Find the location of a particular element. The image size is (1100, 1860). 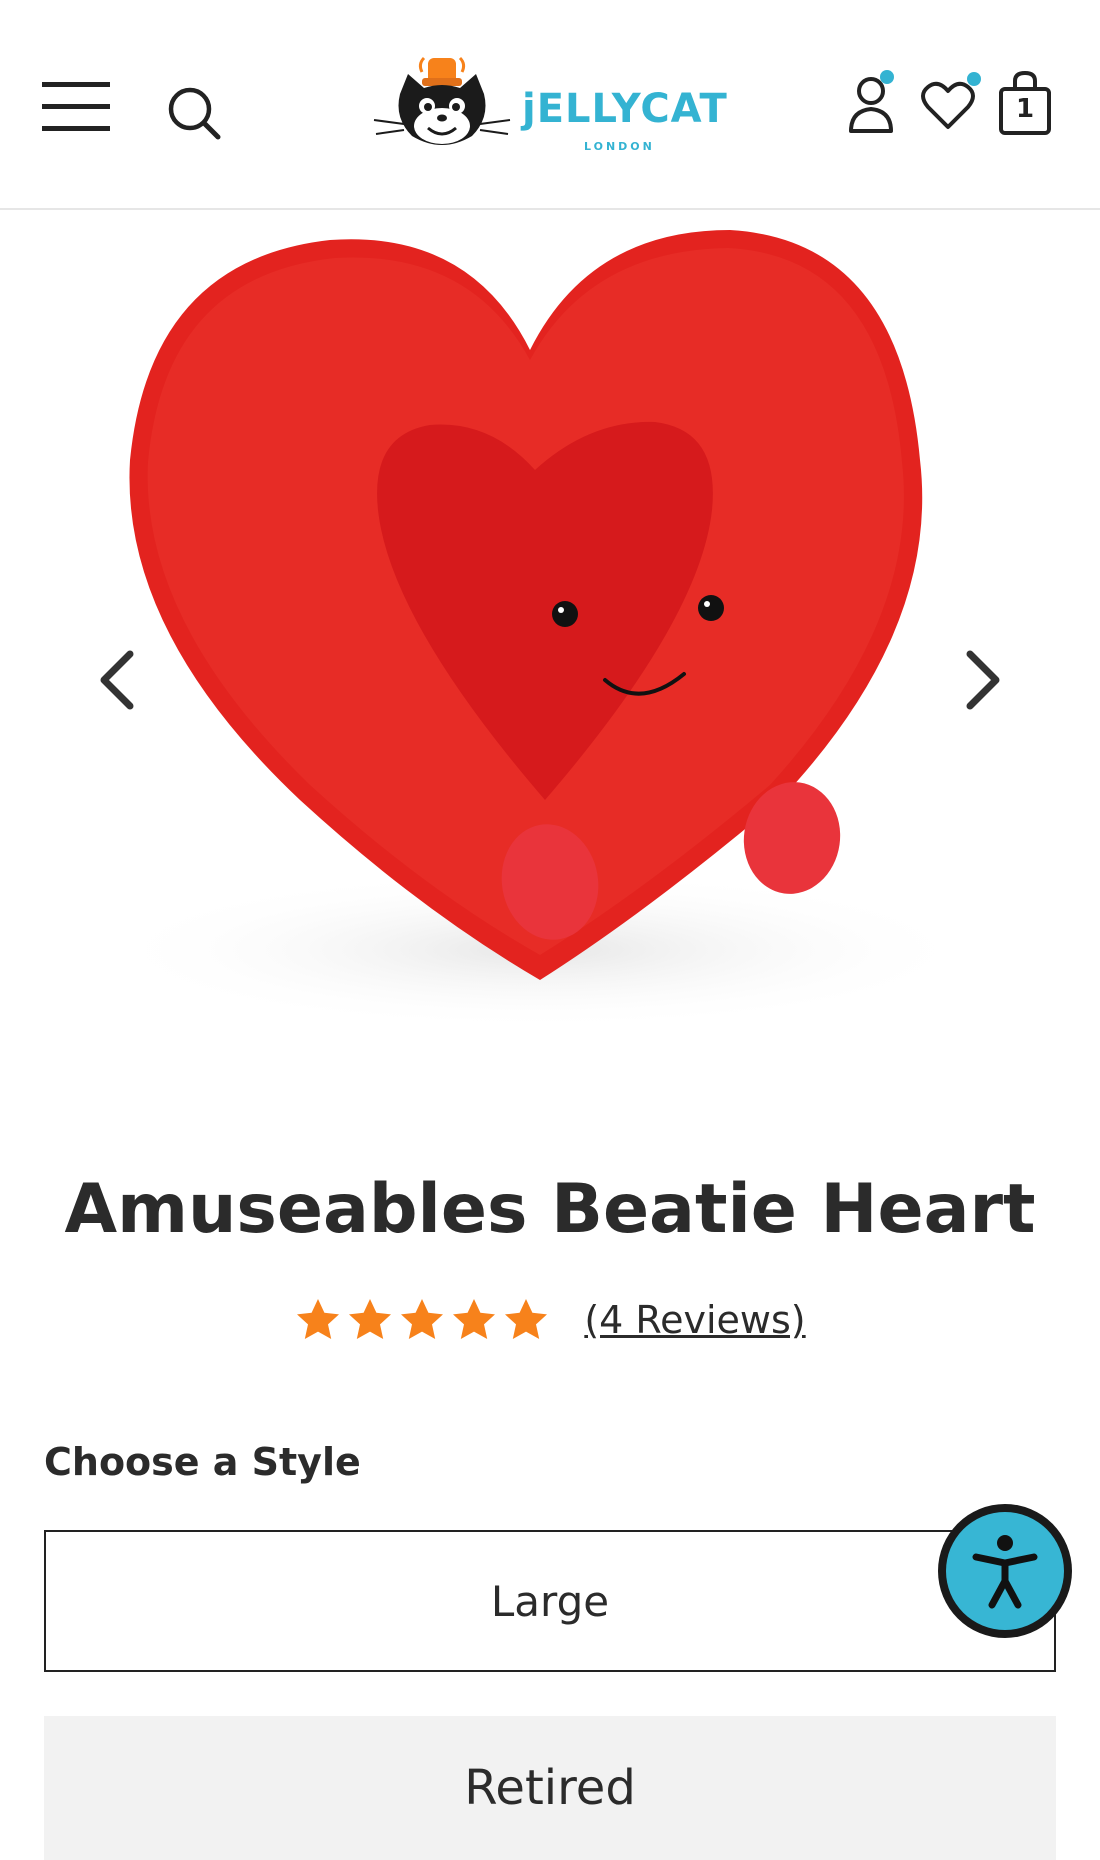

style-selector-label: Choose a Style is located at coordinates (202, 1462).